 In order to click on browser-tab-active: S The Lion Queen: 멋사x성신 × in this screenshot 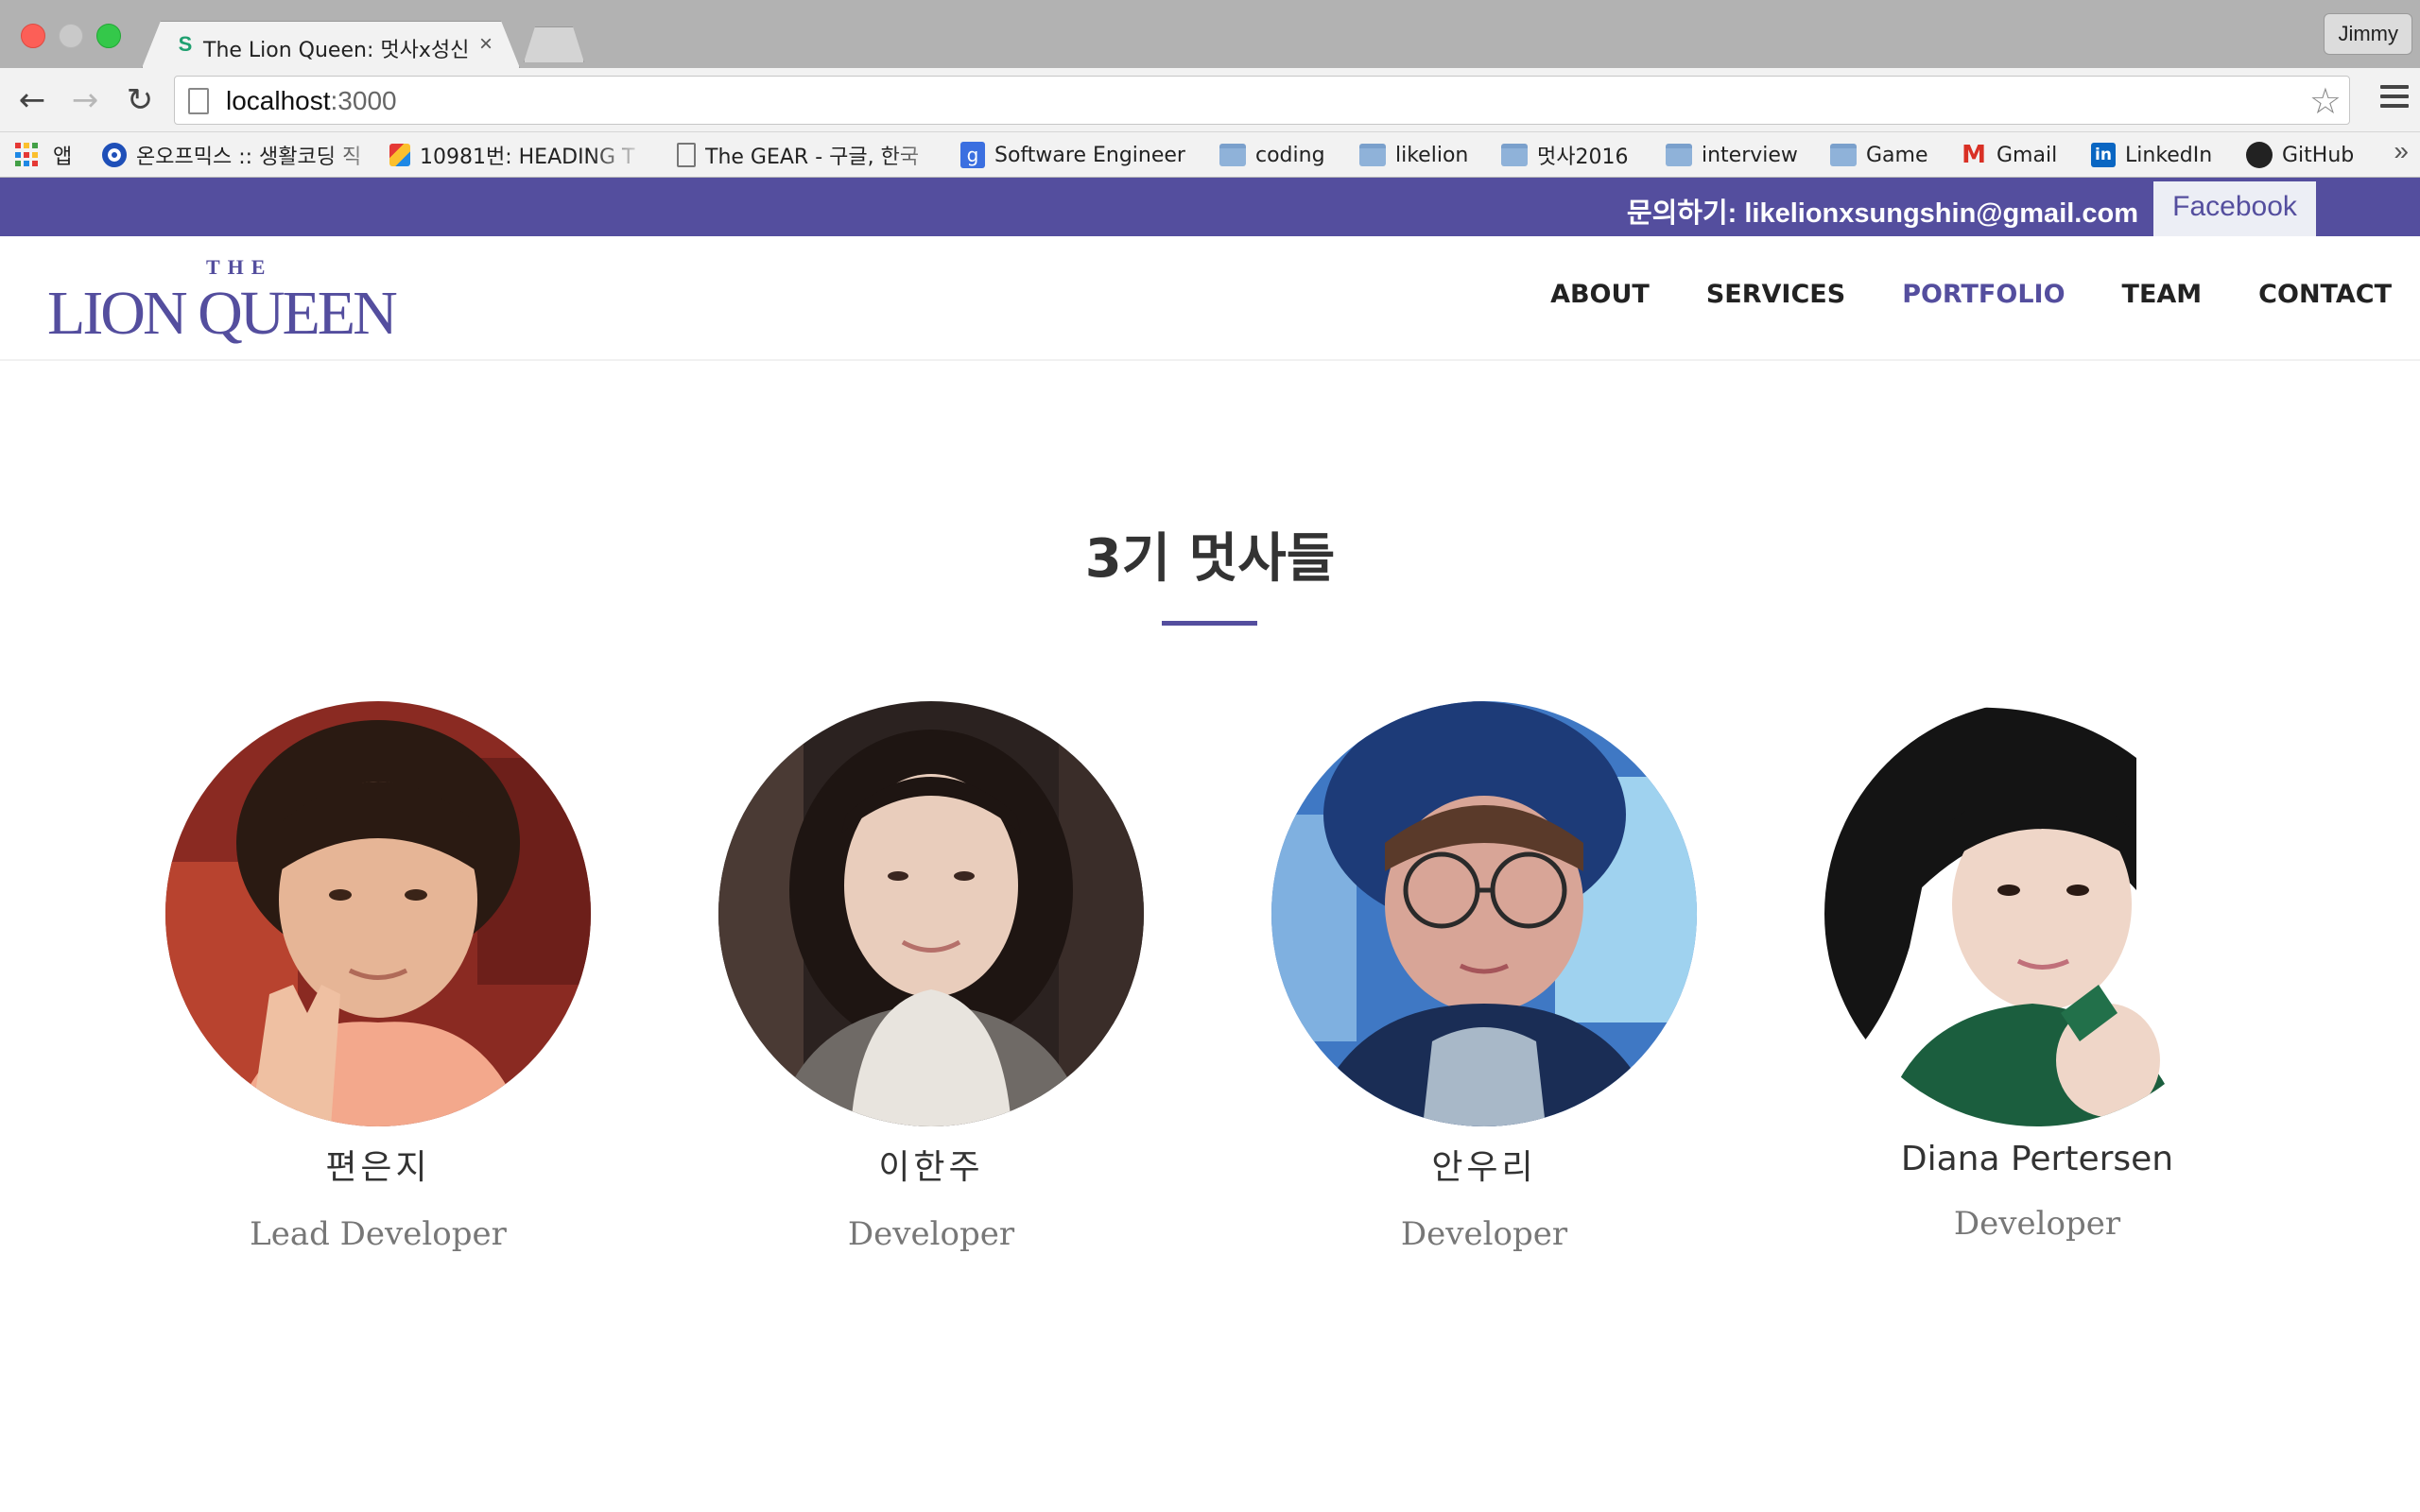, I will do `click(331, 44)`.